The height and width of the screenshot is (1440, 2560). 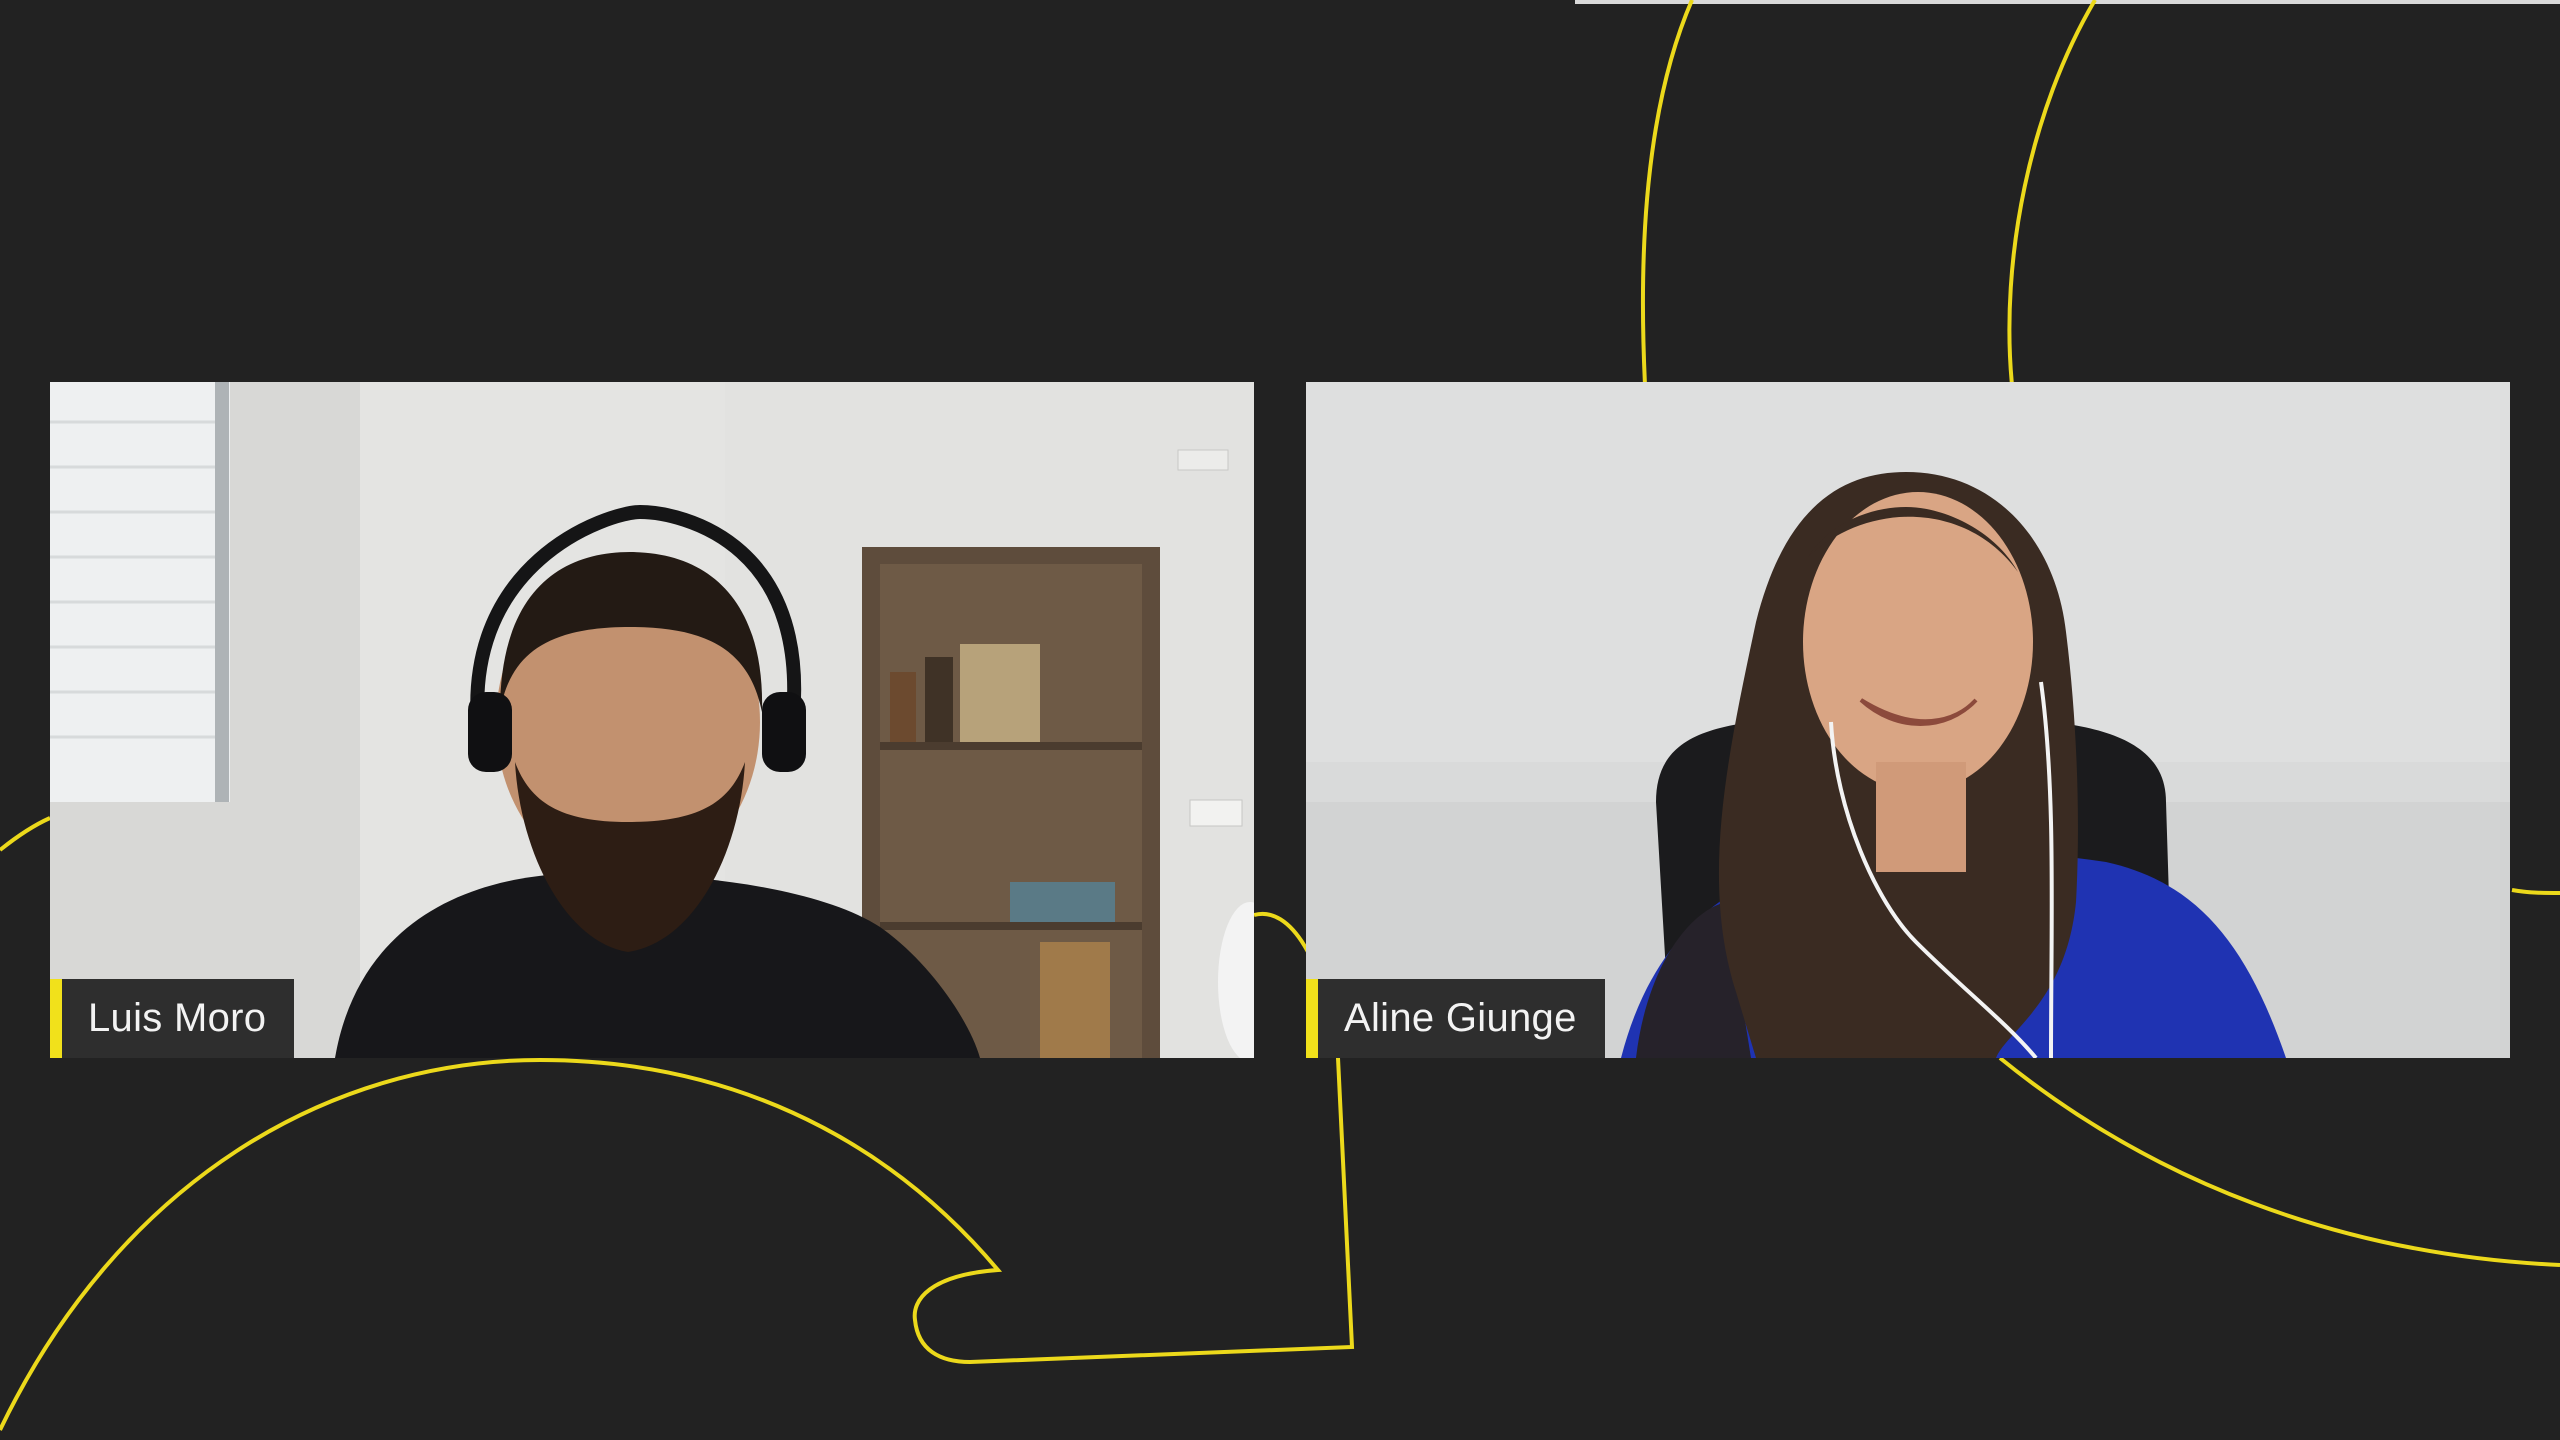 What do you see at coordinates (1460, 1018) in the screenshot?
I see `participant-name: Aline Giunge` at bounding box center [1460, 1018].